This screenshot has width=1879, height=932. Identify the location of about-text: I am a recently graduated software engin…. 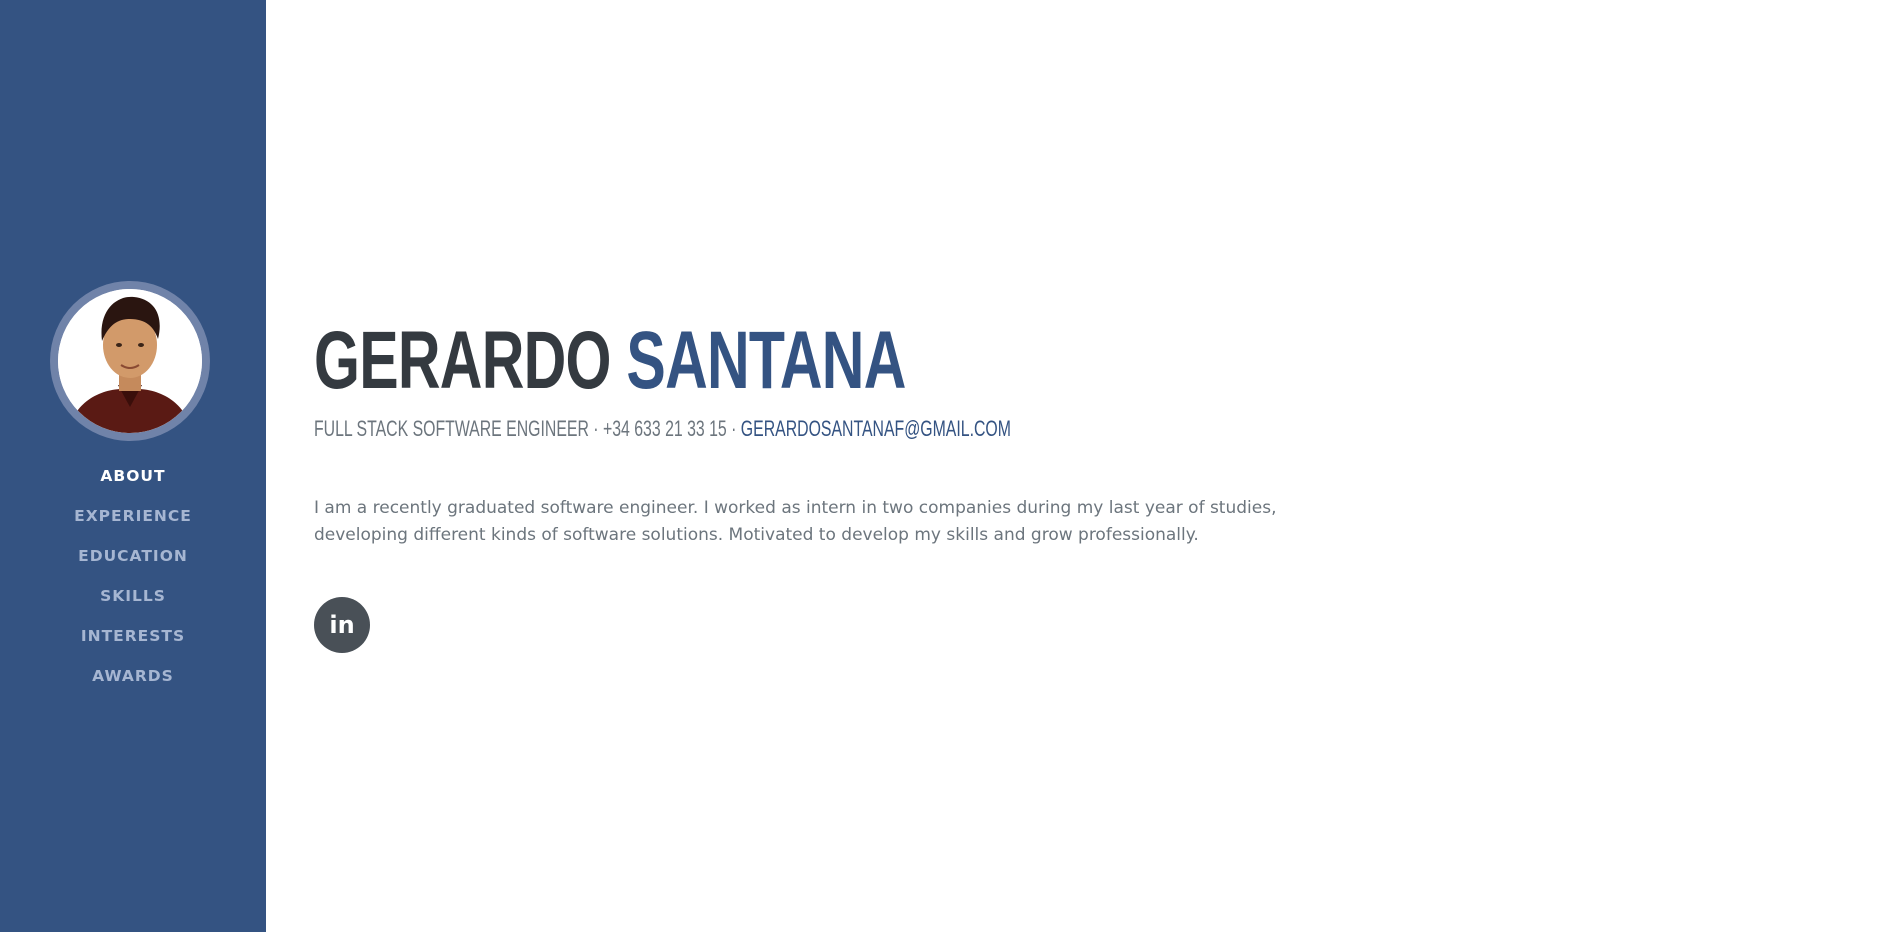
(795, 521).